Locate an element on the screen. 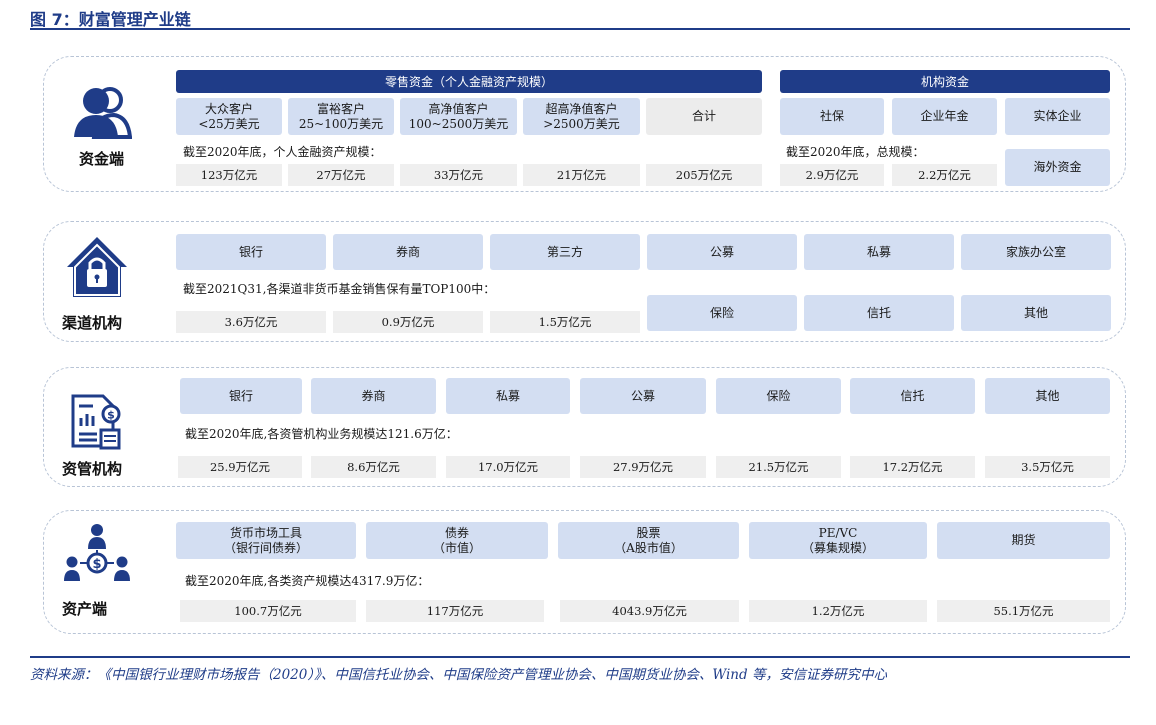 Image resolution: width=1156 pixels, height=725 pixels. asset-box-line2: （市值） is located at coordinates (456, 547).